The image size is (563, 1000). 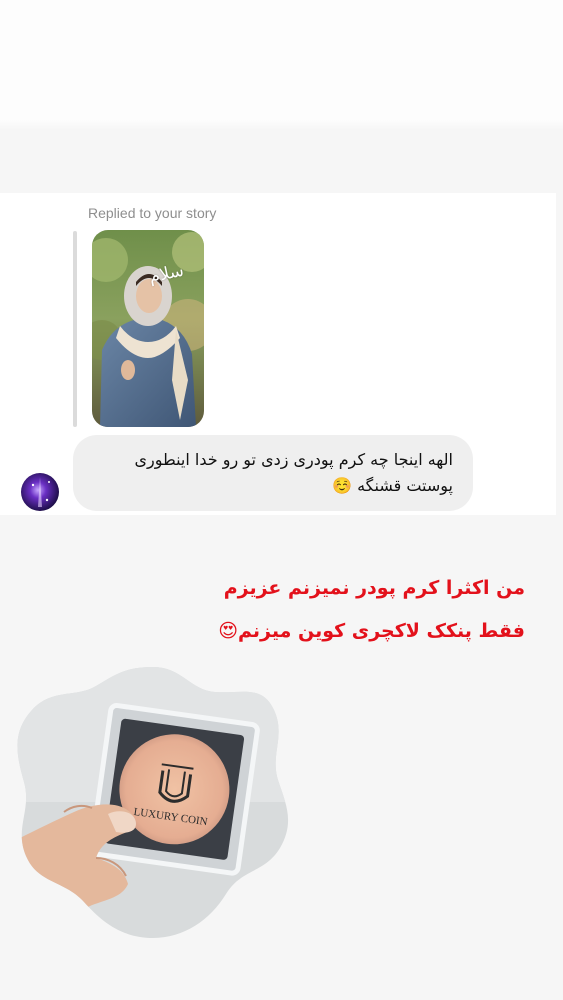 I want to click on avatar-image, so click(x=40, y=492).